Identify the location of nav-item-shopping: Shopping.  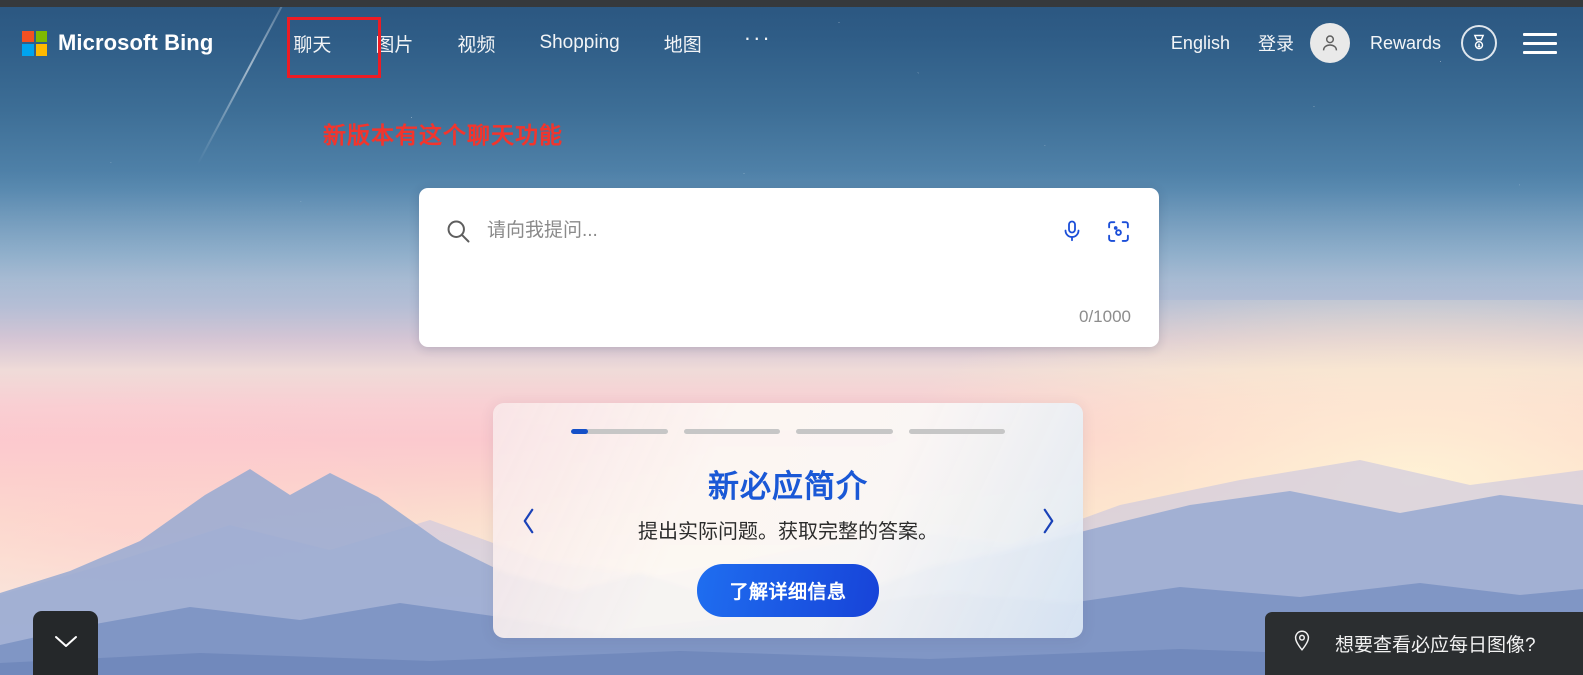
(579, 43).